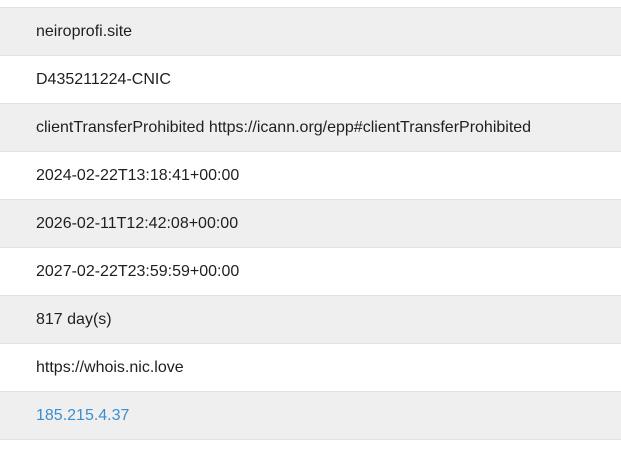 This screenshot has height=457, width=621. I want to click on registry-domain-id-value: D435211224-CNIC, so click(103, 79).